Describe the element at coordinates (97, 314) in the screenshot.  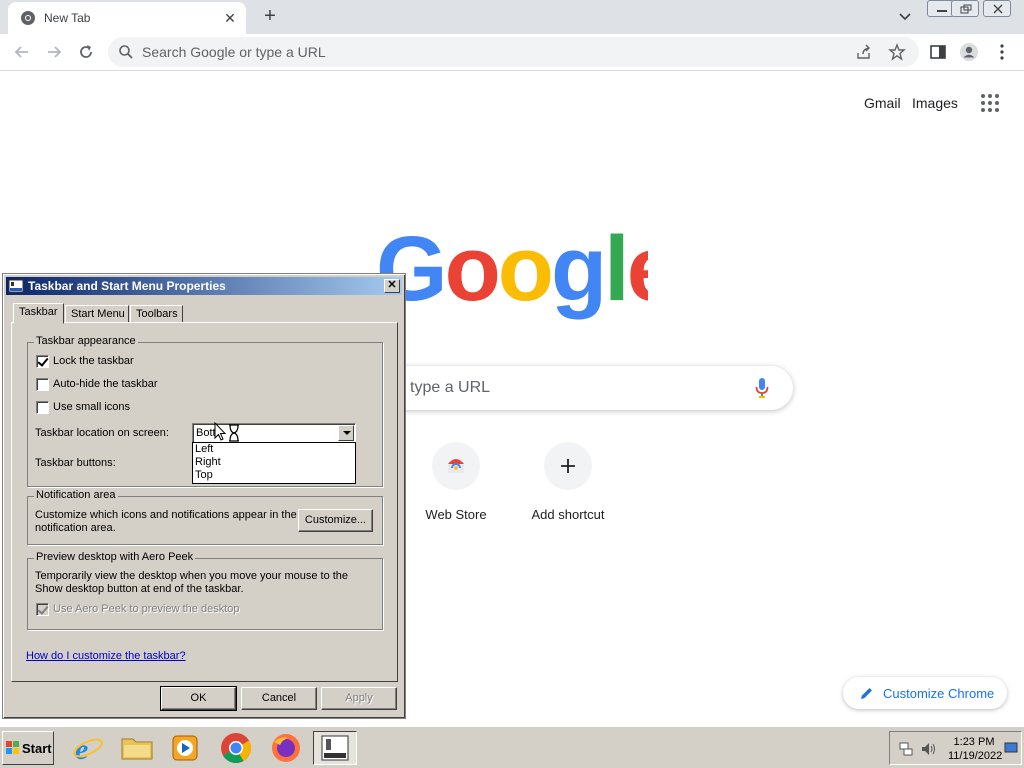
I see `tab-start-menu: Start Menu` at that location.